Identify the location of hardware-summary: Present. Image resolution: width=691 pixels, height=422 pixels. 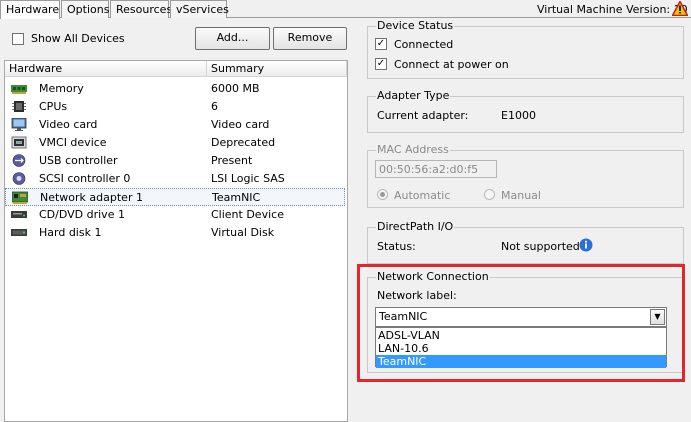
(232, 160).